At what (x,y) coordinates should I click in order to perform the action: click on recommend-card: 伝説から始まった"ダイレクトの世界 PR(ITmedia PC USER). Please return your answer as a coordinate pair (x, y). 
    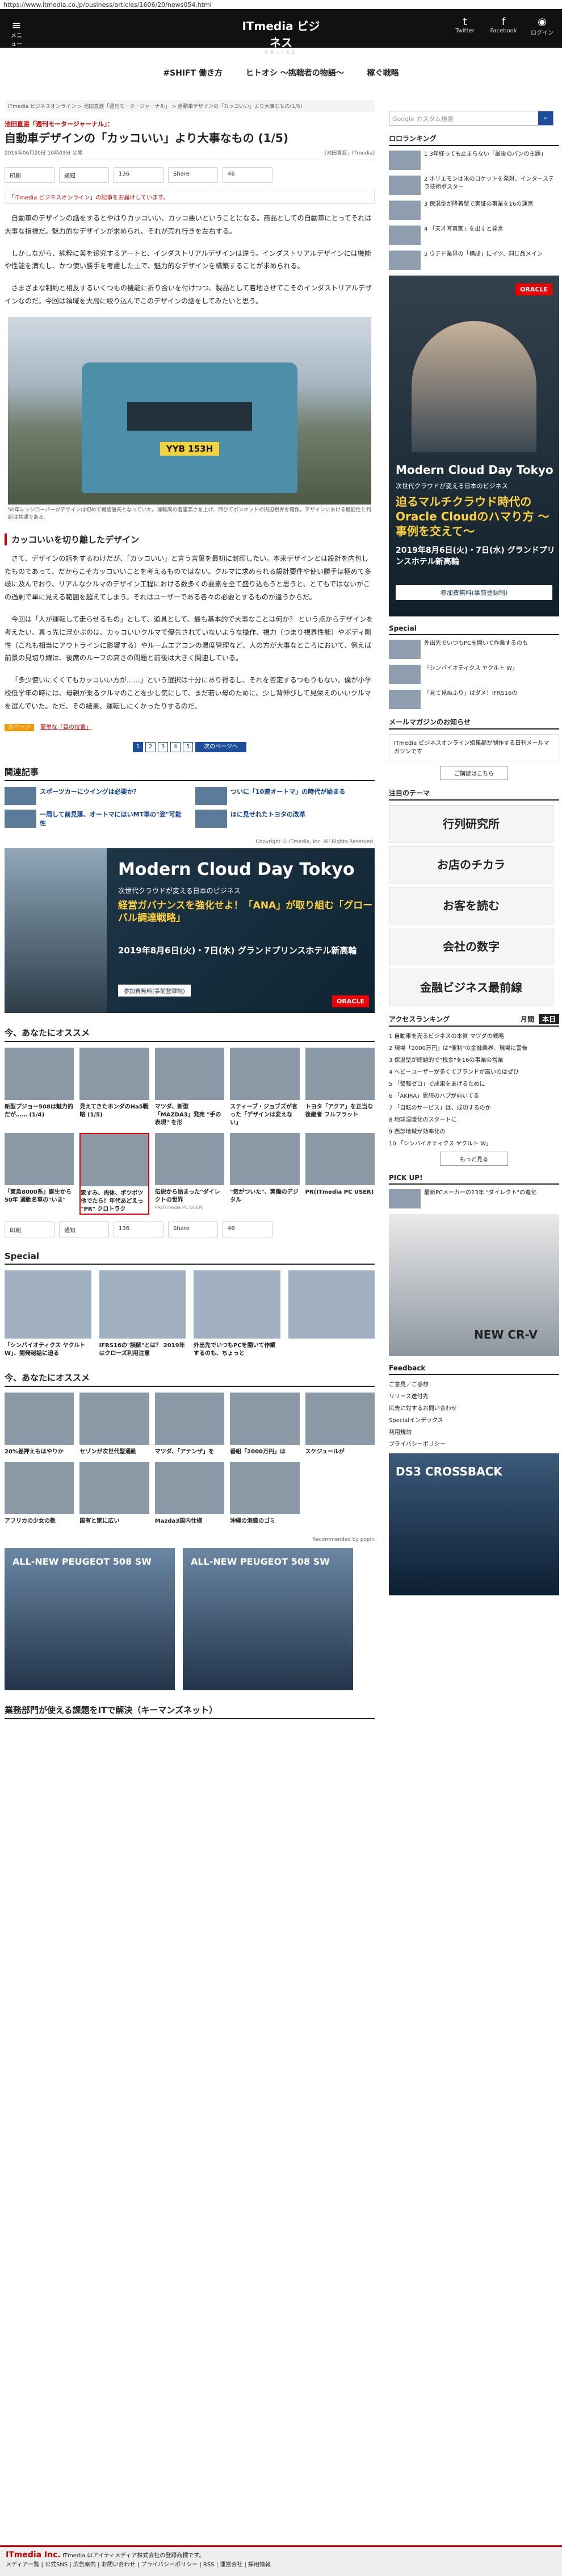
    Looking at the image, I should click on (189, 1173).